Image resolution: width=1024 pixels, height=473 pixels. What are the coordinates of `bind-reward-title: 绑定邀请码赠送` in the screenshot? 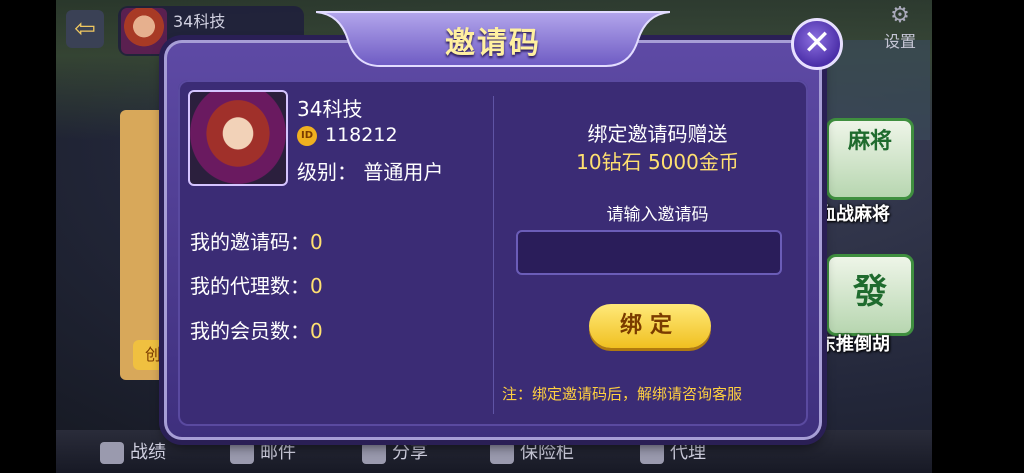 It's located at (657, 134).